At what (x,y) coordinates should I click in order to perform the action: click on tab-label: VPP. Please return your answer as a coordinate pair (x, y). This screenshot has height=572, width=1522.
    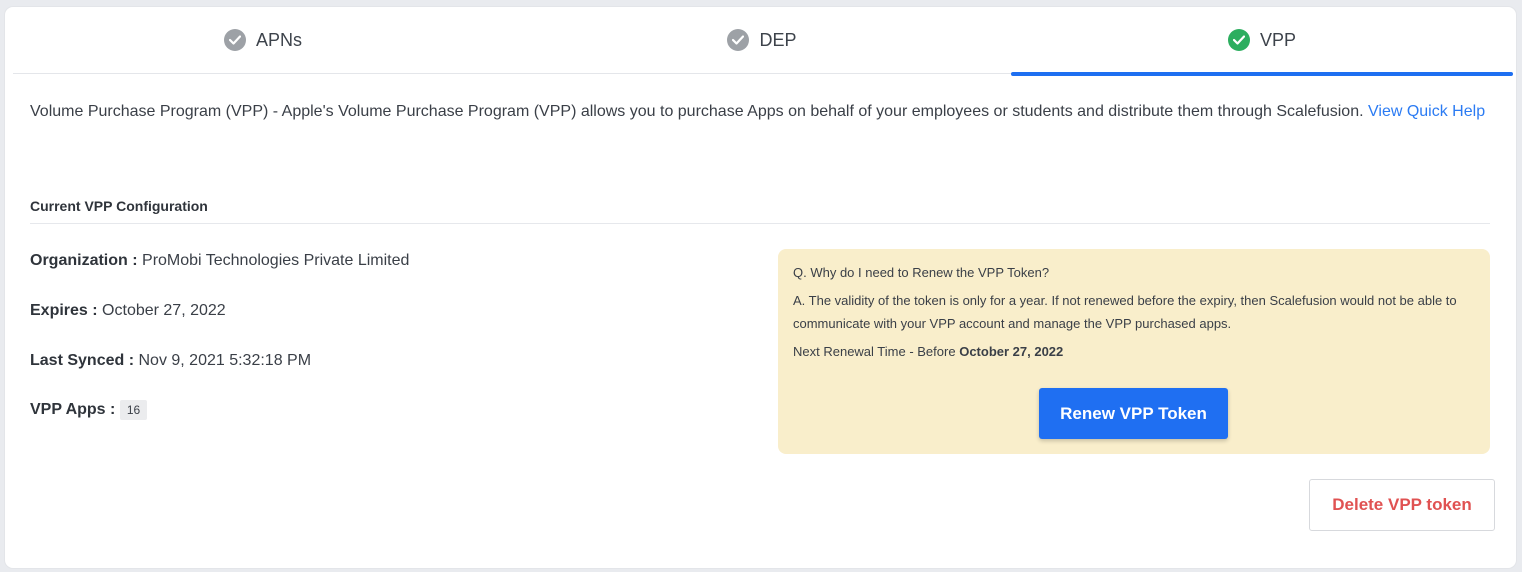
    Looking at the image, I should click on (1278, 39).